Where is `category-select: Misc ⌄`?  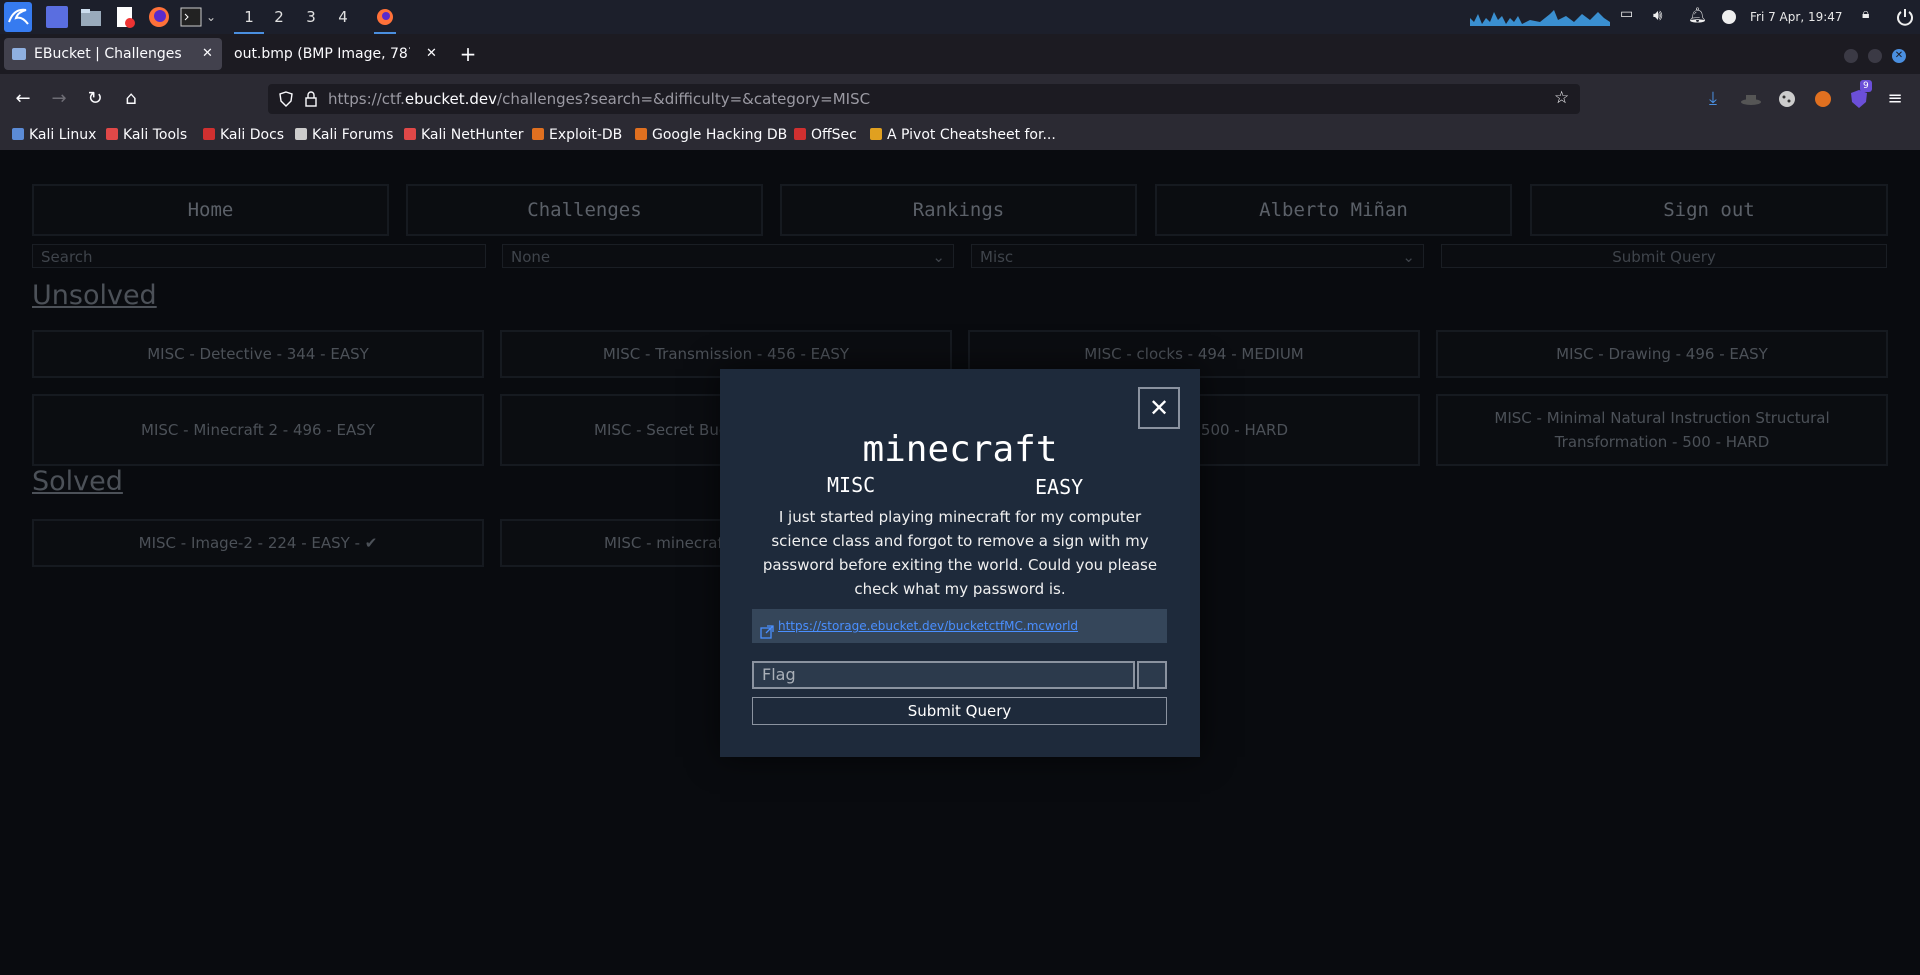 category-select: Misc ⌄ is located at coordinates (1197, 256).